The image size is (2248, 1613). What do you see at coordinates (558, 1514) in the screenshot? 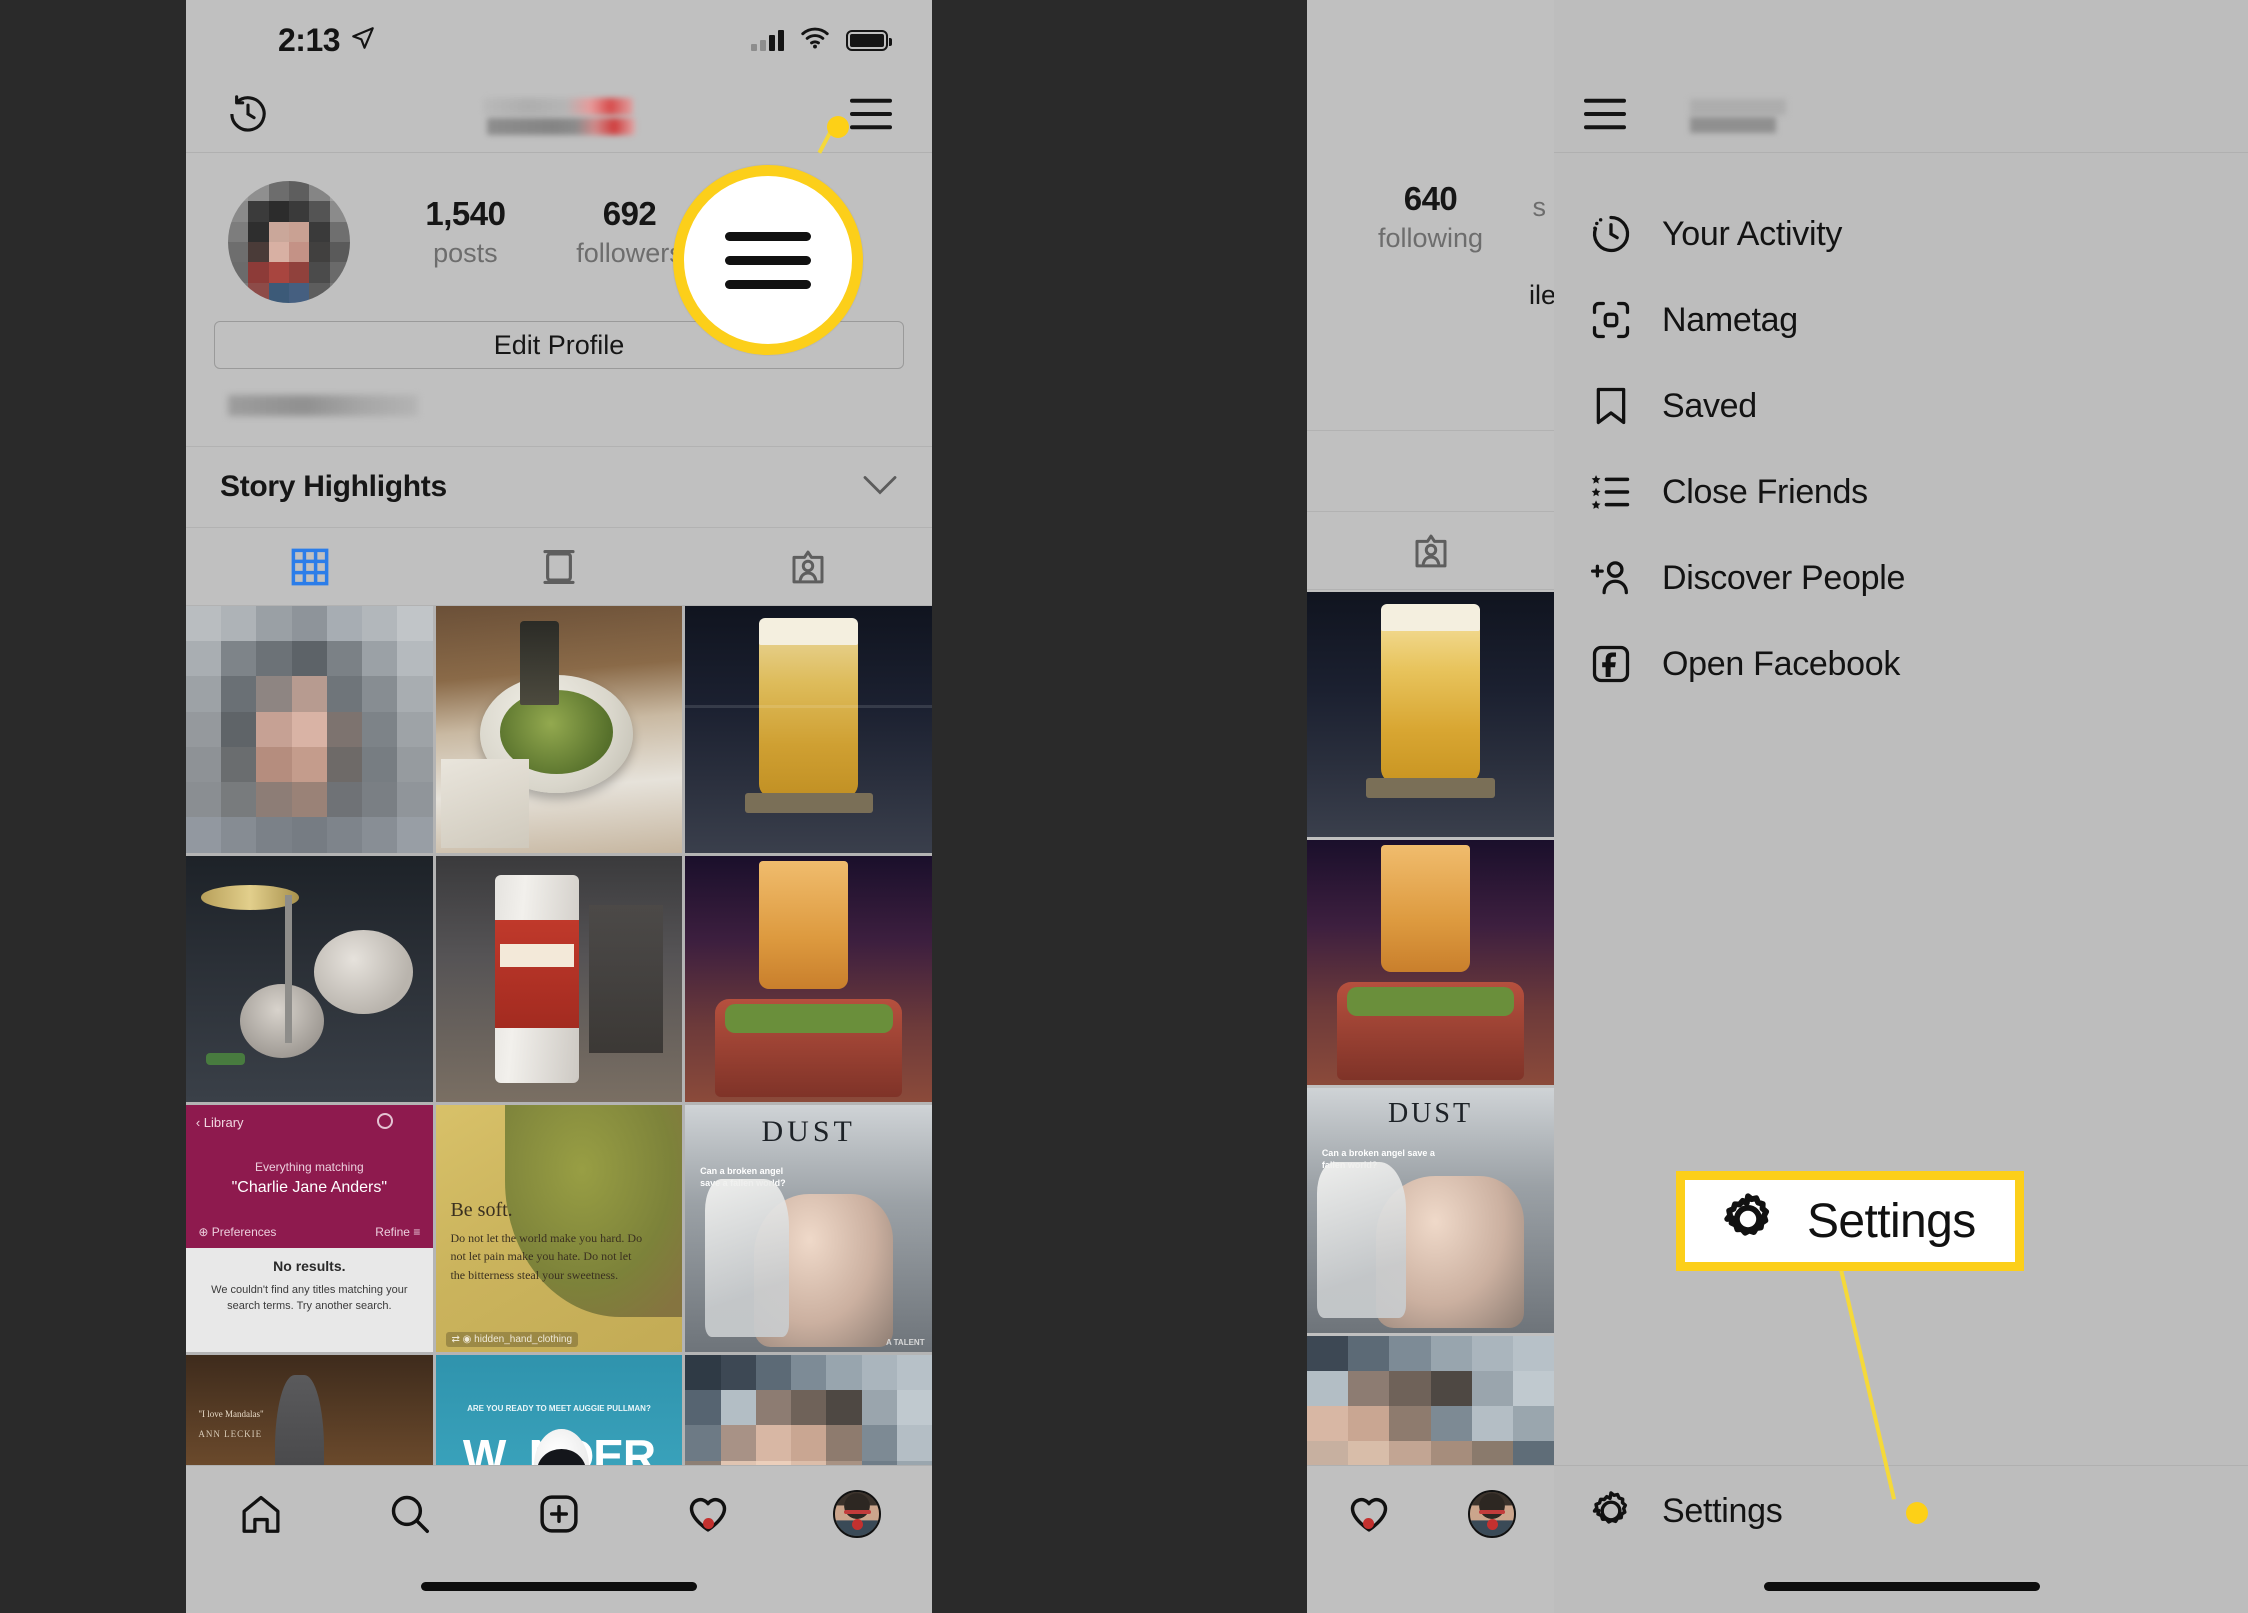
I see `nav-create` at bounding box center [558, 1514].